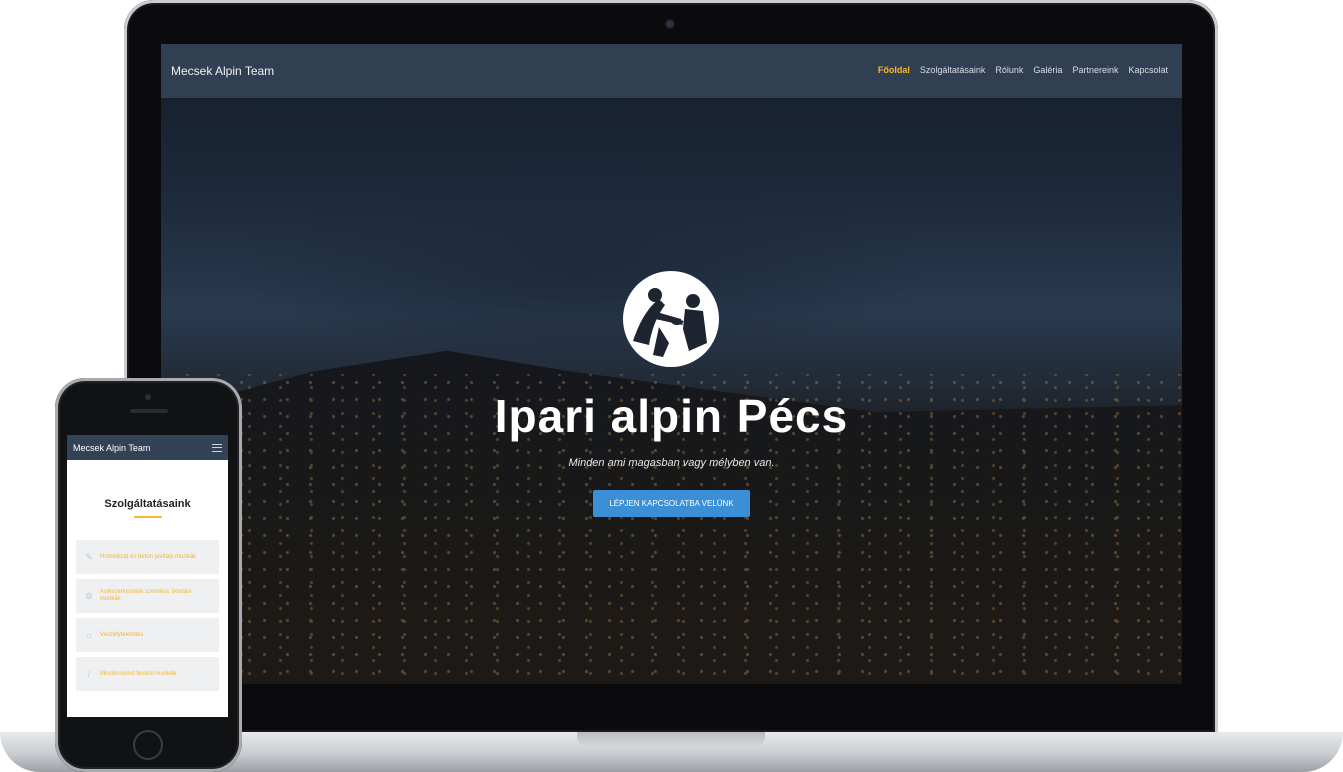 The height and width of the screenshot is (772, 1343). I want to click on nav-item-rolunk: Rólunk, so click(1009, 70).